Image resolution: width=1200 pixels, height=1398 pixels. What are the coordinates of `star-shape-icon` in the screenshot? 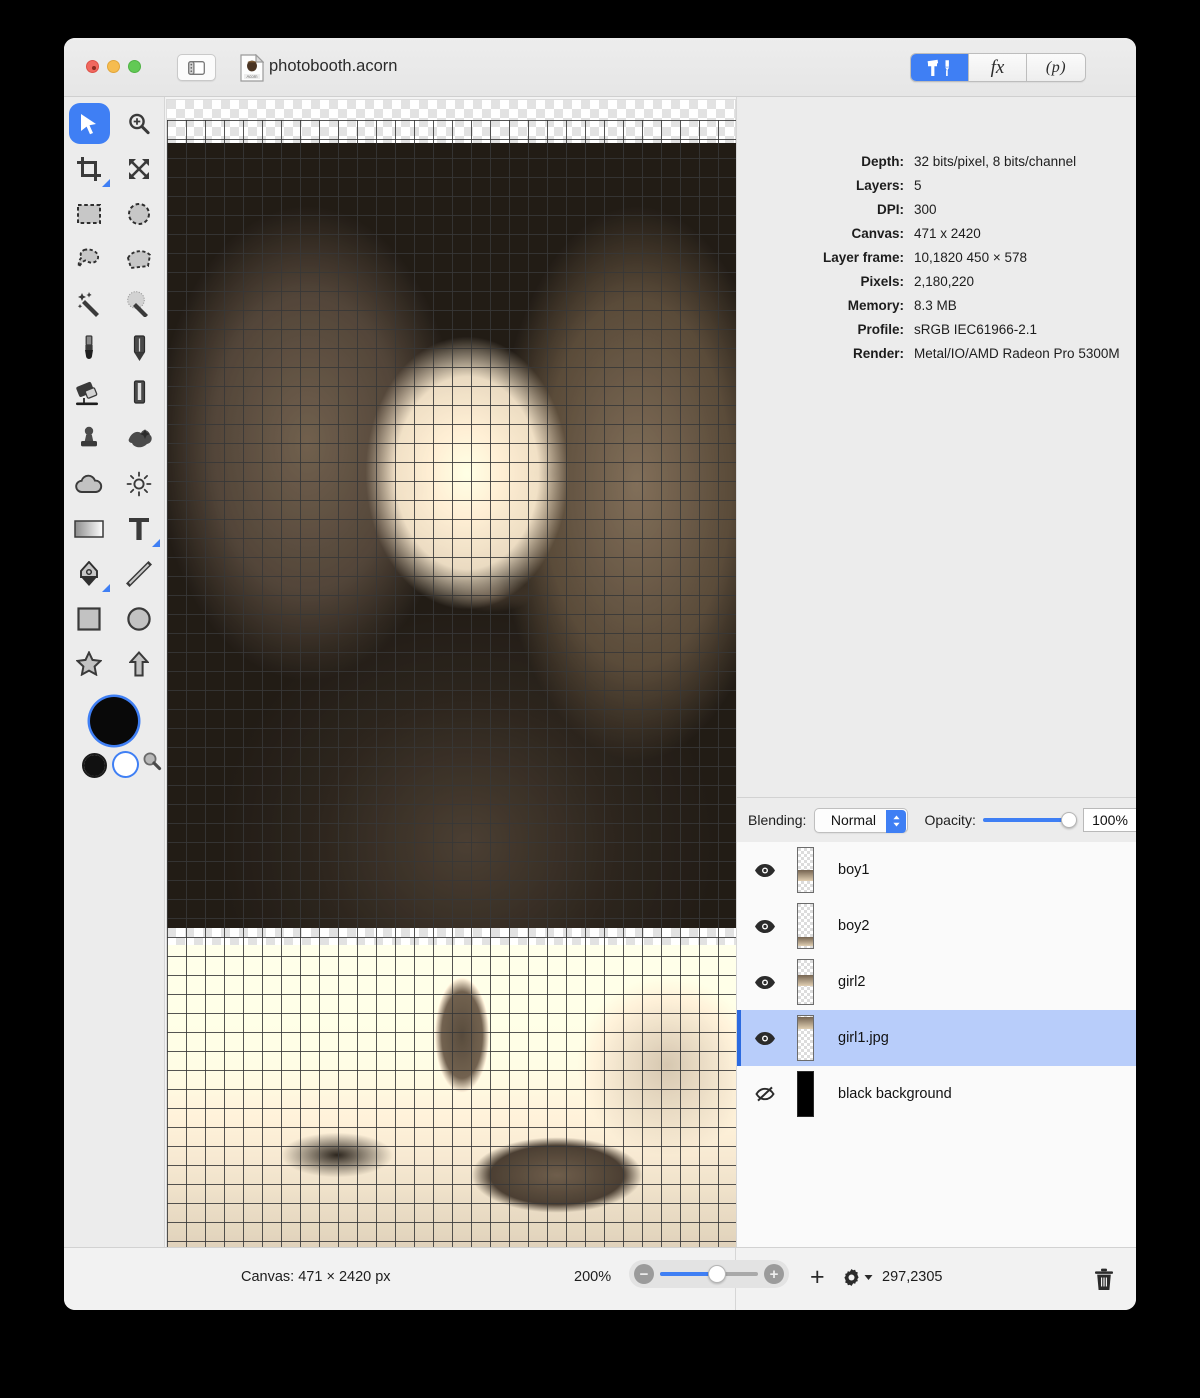 It's located at (89, 663).